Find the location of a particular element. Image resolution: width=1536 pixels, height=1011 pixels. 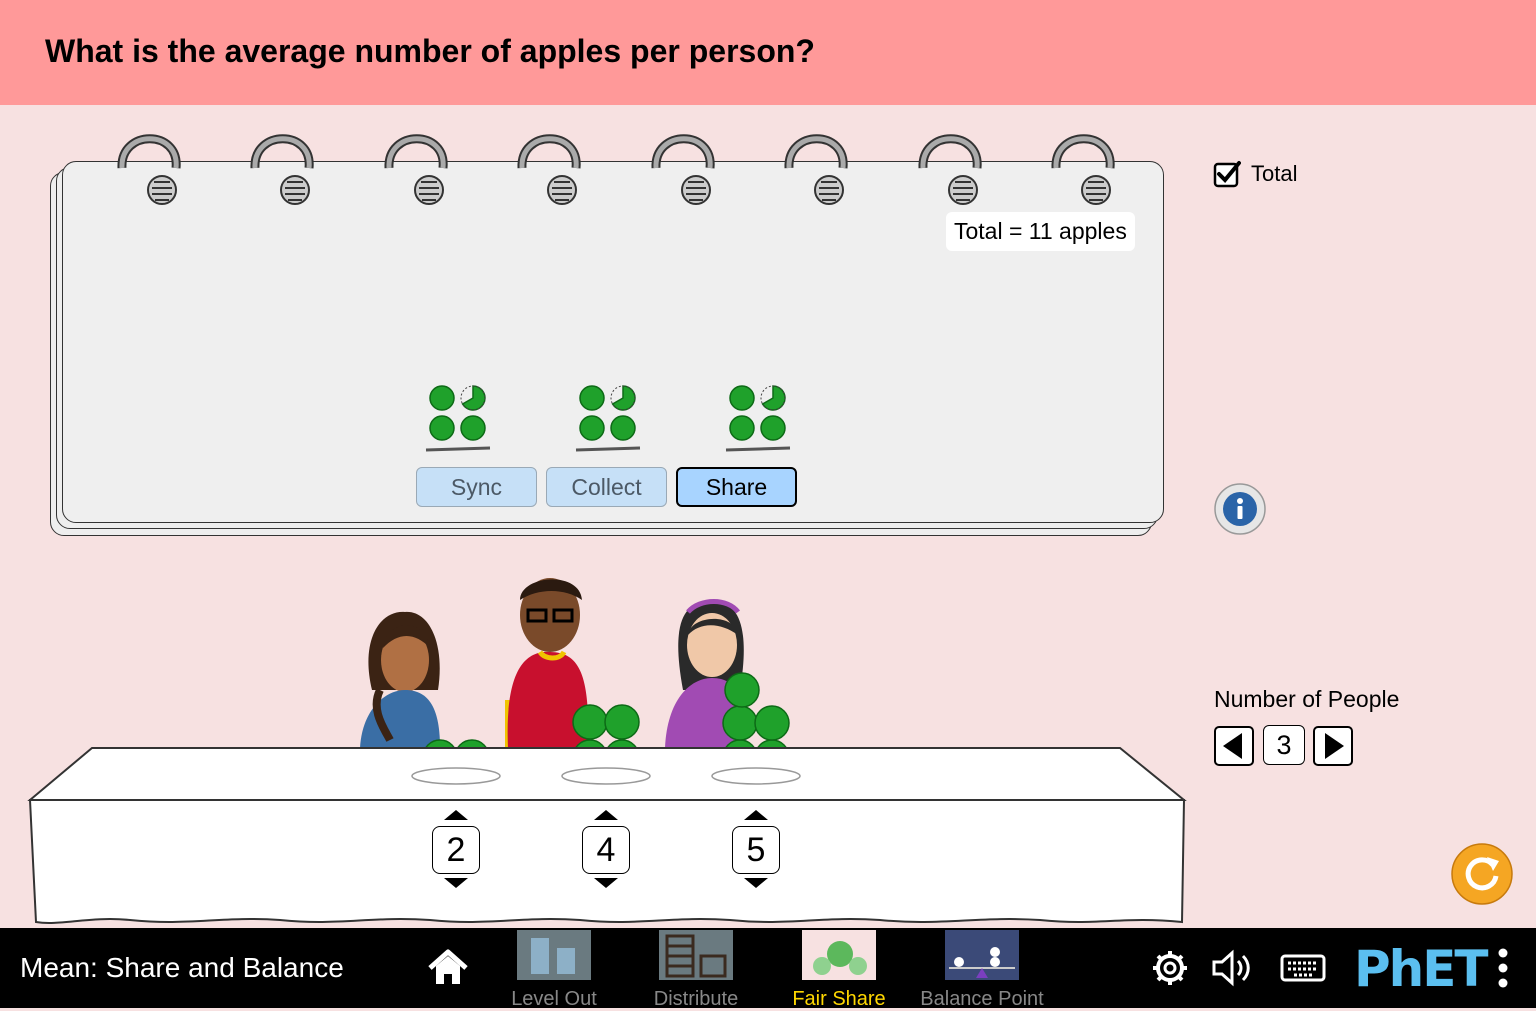

more-options-icon is located at coordinates (1503, 968).